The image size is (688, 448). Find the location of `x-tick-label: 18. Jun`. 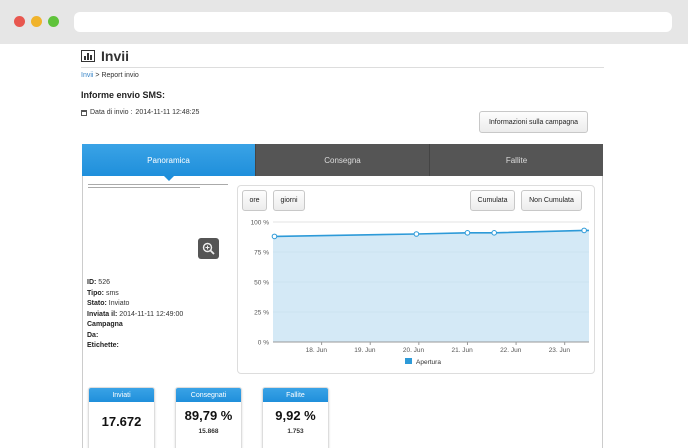

x-tick-label: 18. Jun is located at coordinates (317, 350).